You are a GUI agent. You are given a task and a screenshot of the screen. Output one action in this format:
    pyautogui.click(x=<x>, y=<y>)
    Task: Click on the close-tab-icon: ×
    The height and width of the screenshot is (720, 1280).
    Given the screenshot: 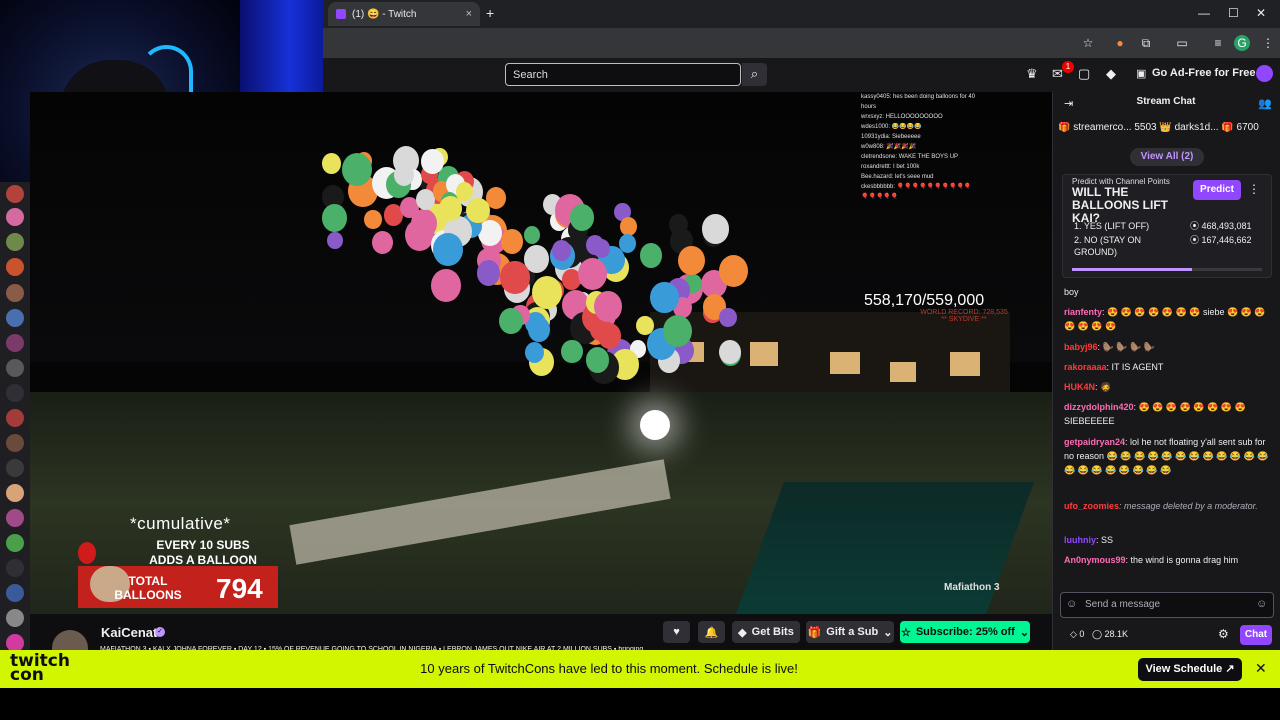 What is the action you would take?
    pyautogui.click(x=469, y=14)
    